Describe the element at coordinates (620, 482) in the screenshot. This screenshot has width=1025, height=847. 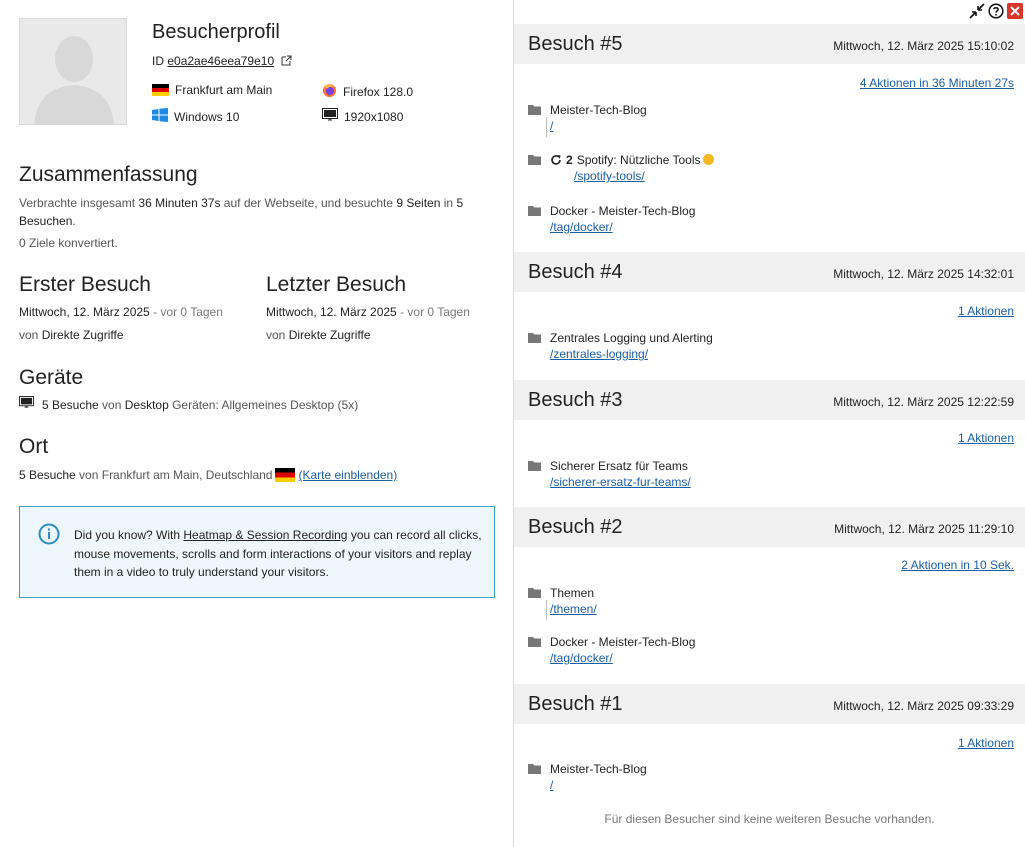
I see `page-url-link: /sicherer-ersatz-fur-teams/` at that location.